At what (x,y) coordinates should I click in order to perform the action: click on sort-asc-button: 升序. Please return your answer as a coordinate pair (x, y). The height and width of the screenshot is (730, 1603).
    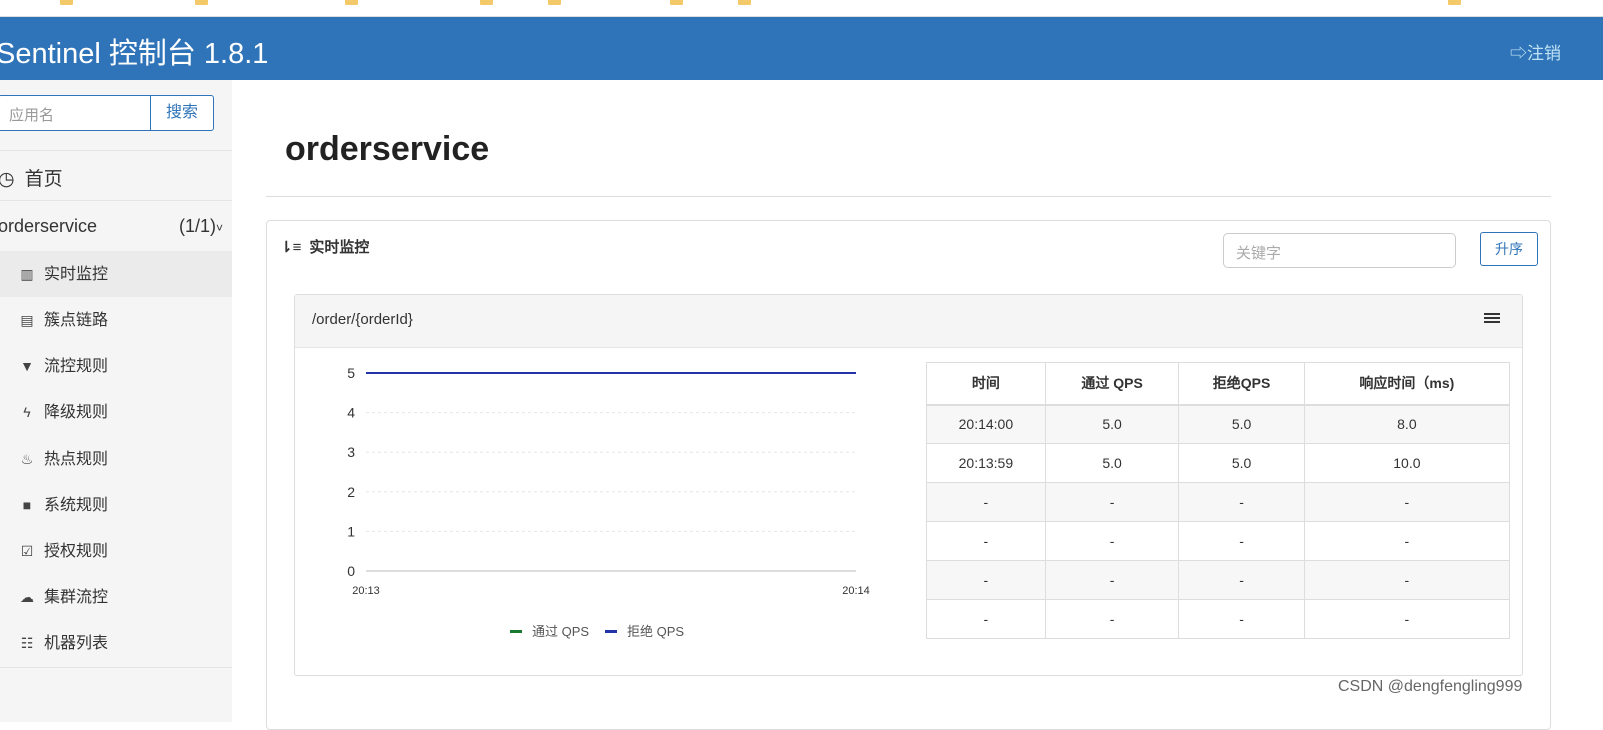
    Looking at the image, I should click on (1509, 249).